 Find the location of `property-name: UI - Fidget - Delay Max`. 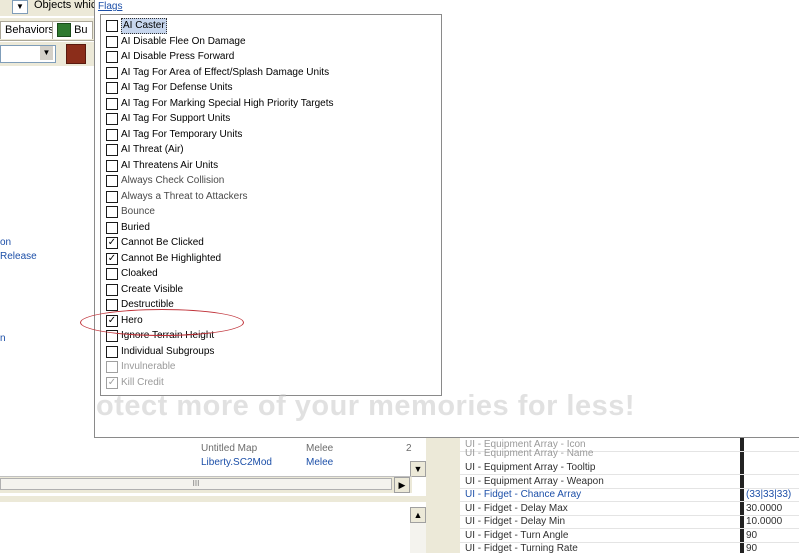

property-name: UI - Fidget - Delay Max is located at coordinates (600, 508).